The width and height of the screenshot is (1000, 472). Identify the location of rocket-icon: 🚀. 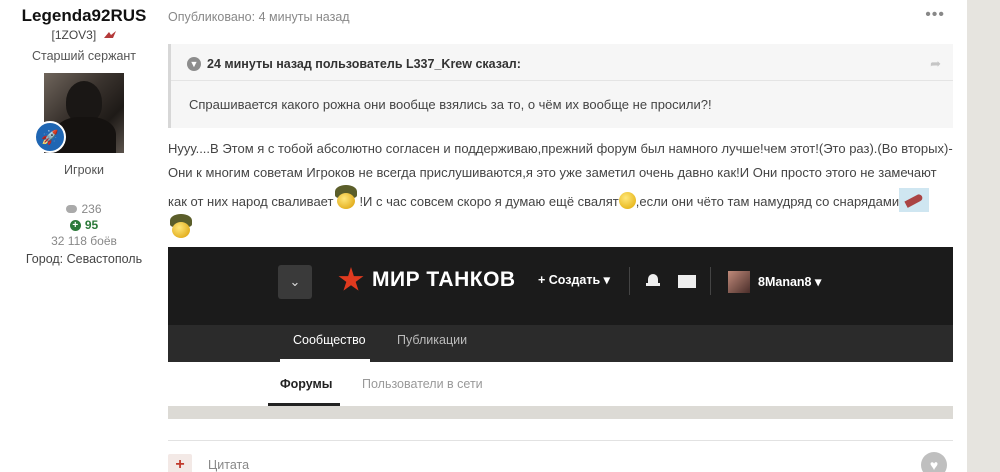
(50, 137).